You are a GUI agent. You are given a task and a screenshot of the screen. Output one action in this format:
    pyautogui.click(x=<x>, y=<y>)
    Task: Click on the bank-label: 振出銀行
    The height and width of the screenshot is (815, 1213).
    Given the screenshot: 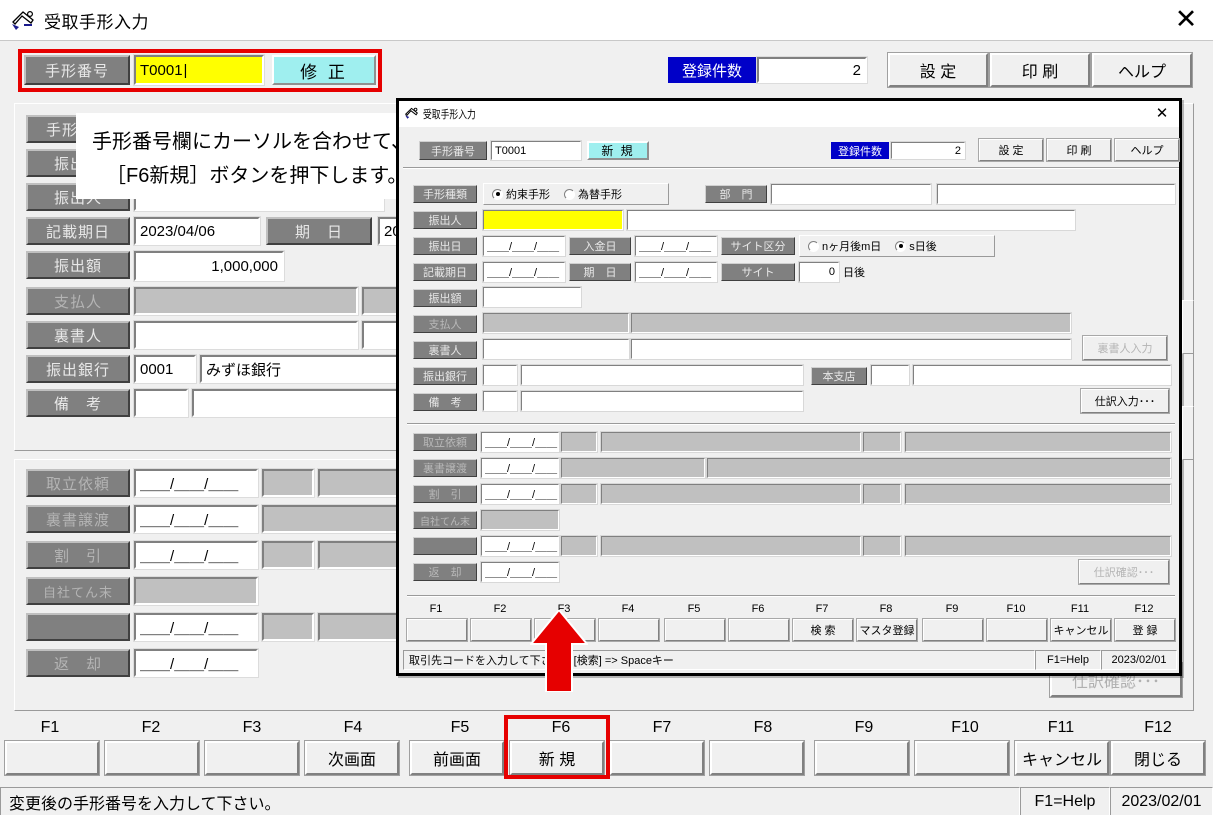 What is the action you would take?
    pyautogui.click(x=78, y=369)
    